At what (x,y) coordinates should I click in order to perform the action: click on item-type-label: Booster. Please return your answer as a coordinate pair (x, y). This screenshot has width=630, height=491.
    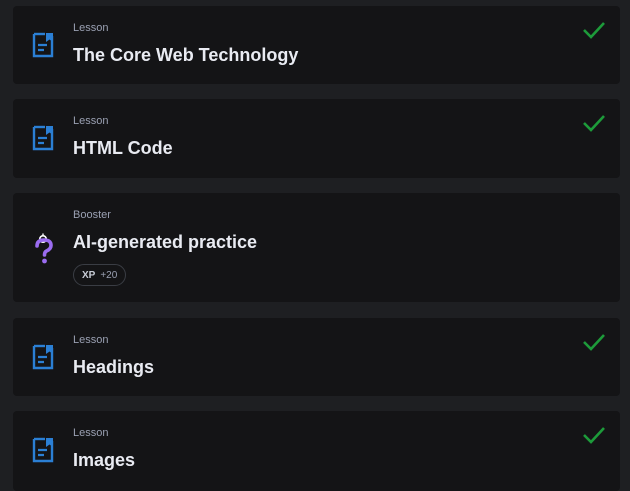
    Looking at the image, I should click on (92, 215).